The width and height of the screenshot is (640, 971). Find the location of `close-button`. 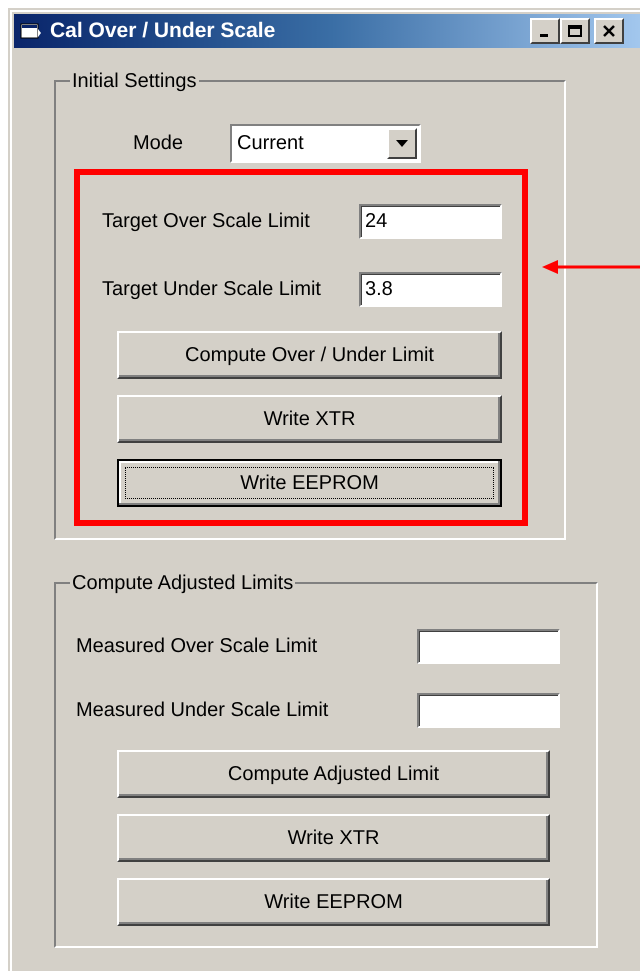

close-button is located at coordinates (609, 31).